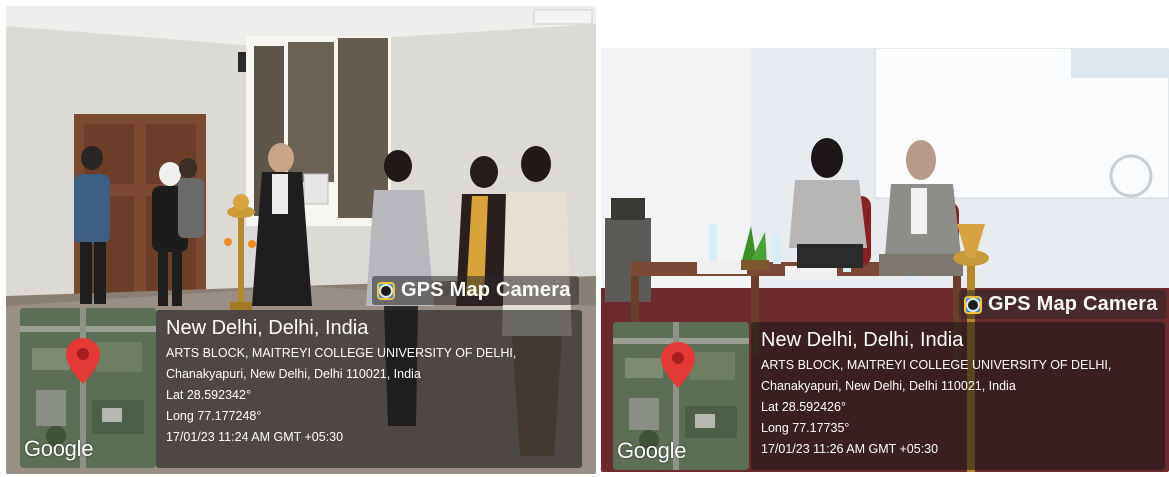 The height and width of the screenshot is (477, 1169). What do you see at coordinates (208, 395) in the screenshot?
I see `latitude: Lat 28.592342°` at bounding box center [208, 395].